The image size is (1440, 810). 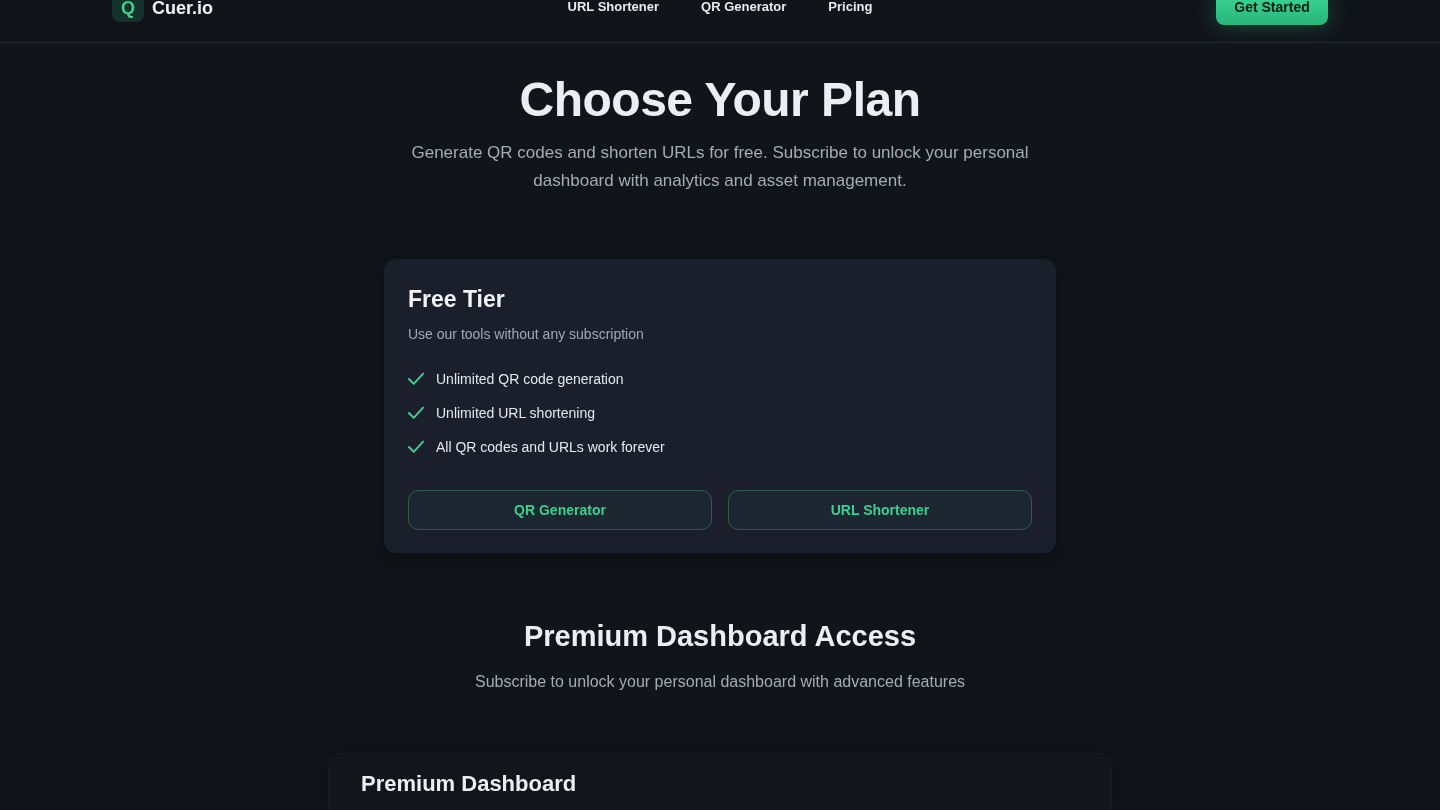 What do you see at coordinates (456, 299) in the screenshot?
I see `plan-title: Free Tier` at bounding box center [456, 299].